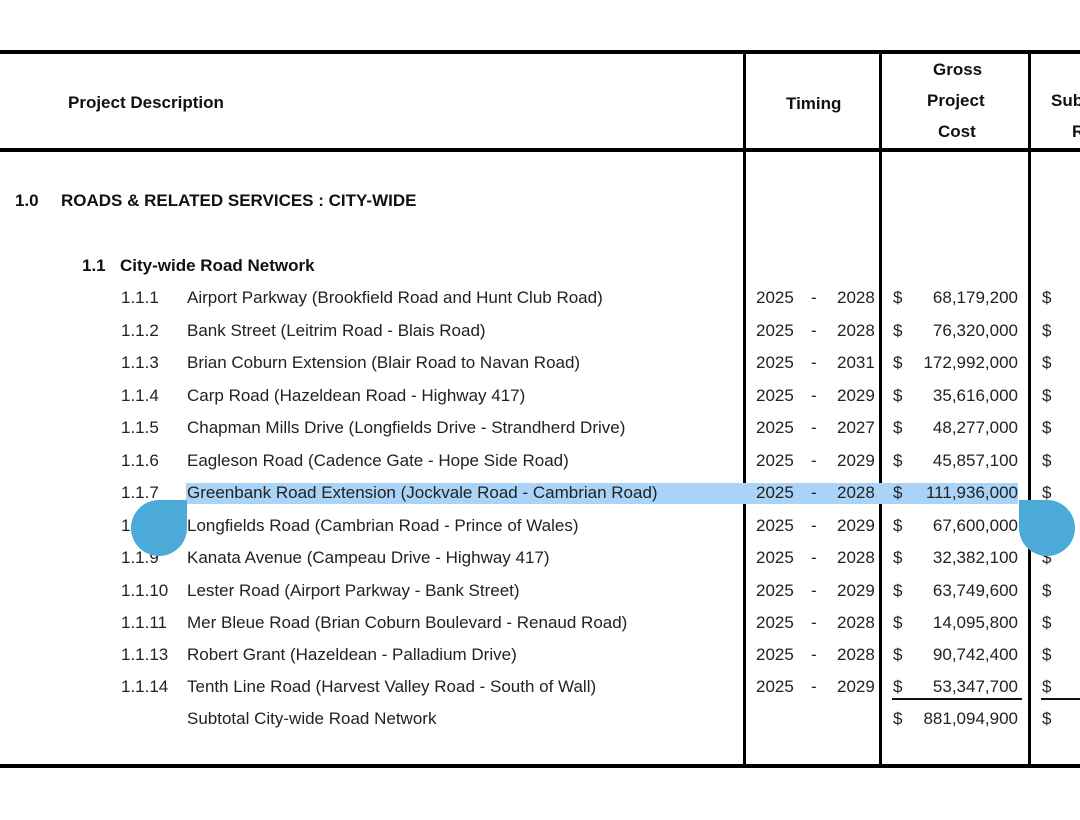 This screenshot has height=820, width=1080. I want to click on project-number: 1.1.1, so click(140, 297).